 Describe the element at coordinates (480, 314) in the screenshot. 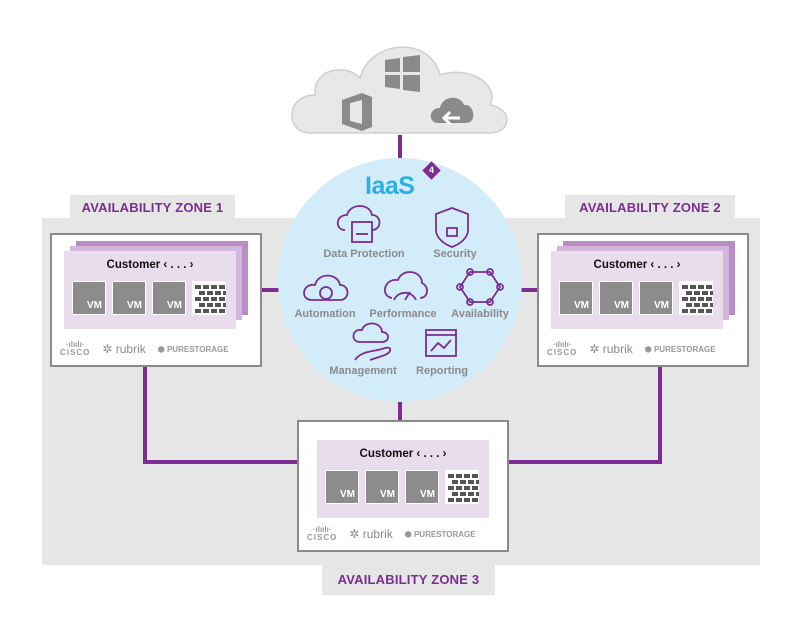

I see `service-availability: Availability` at that location.